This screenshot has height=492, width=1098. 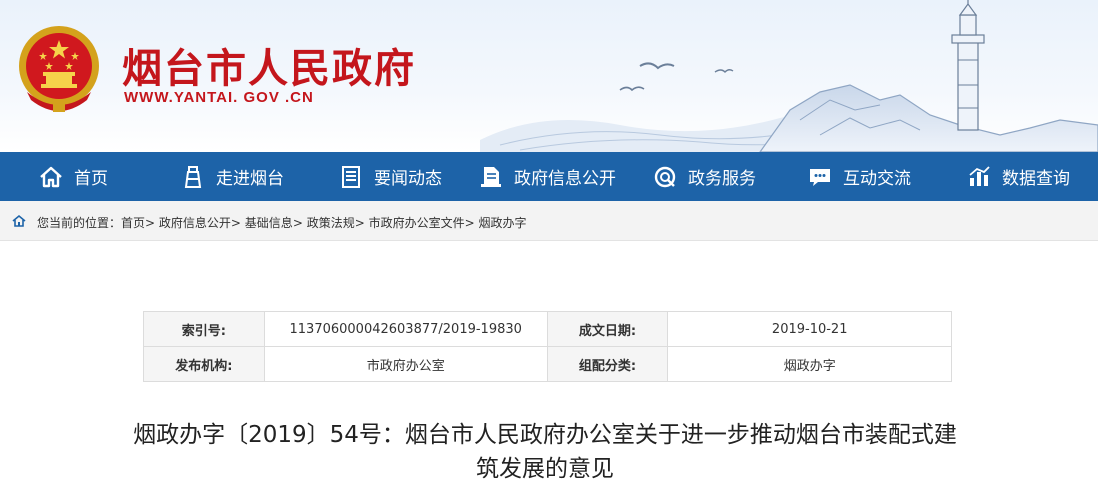 What do you see at coordinates (250, 179) in the screenshot?
I see `nav-label: 走进烟台` at bounding box center [250, 179].